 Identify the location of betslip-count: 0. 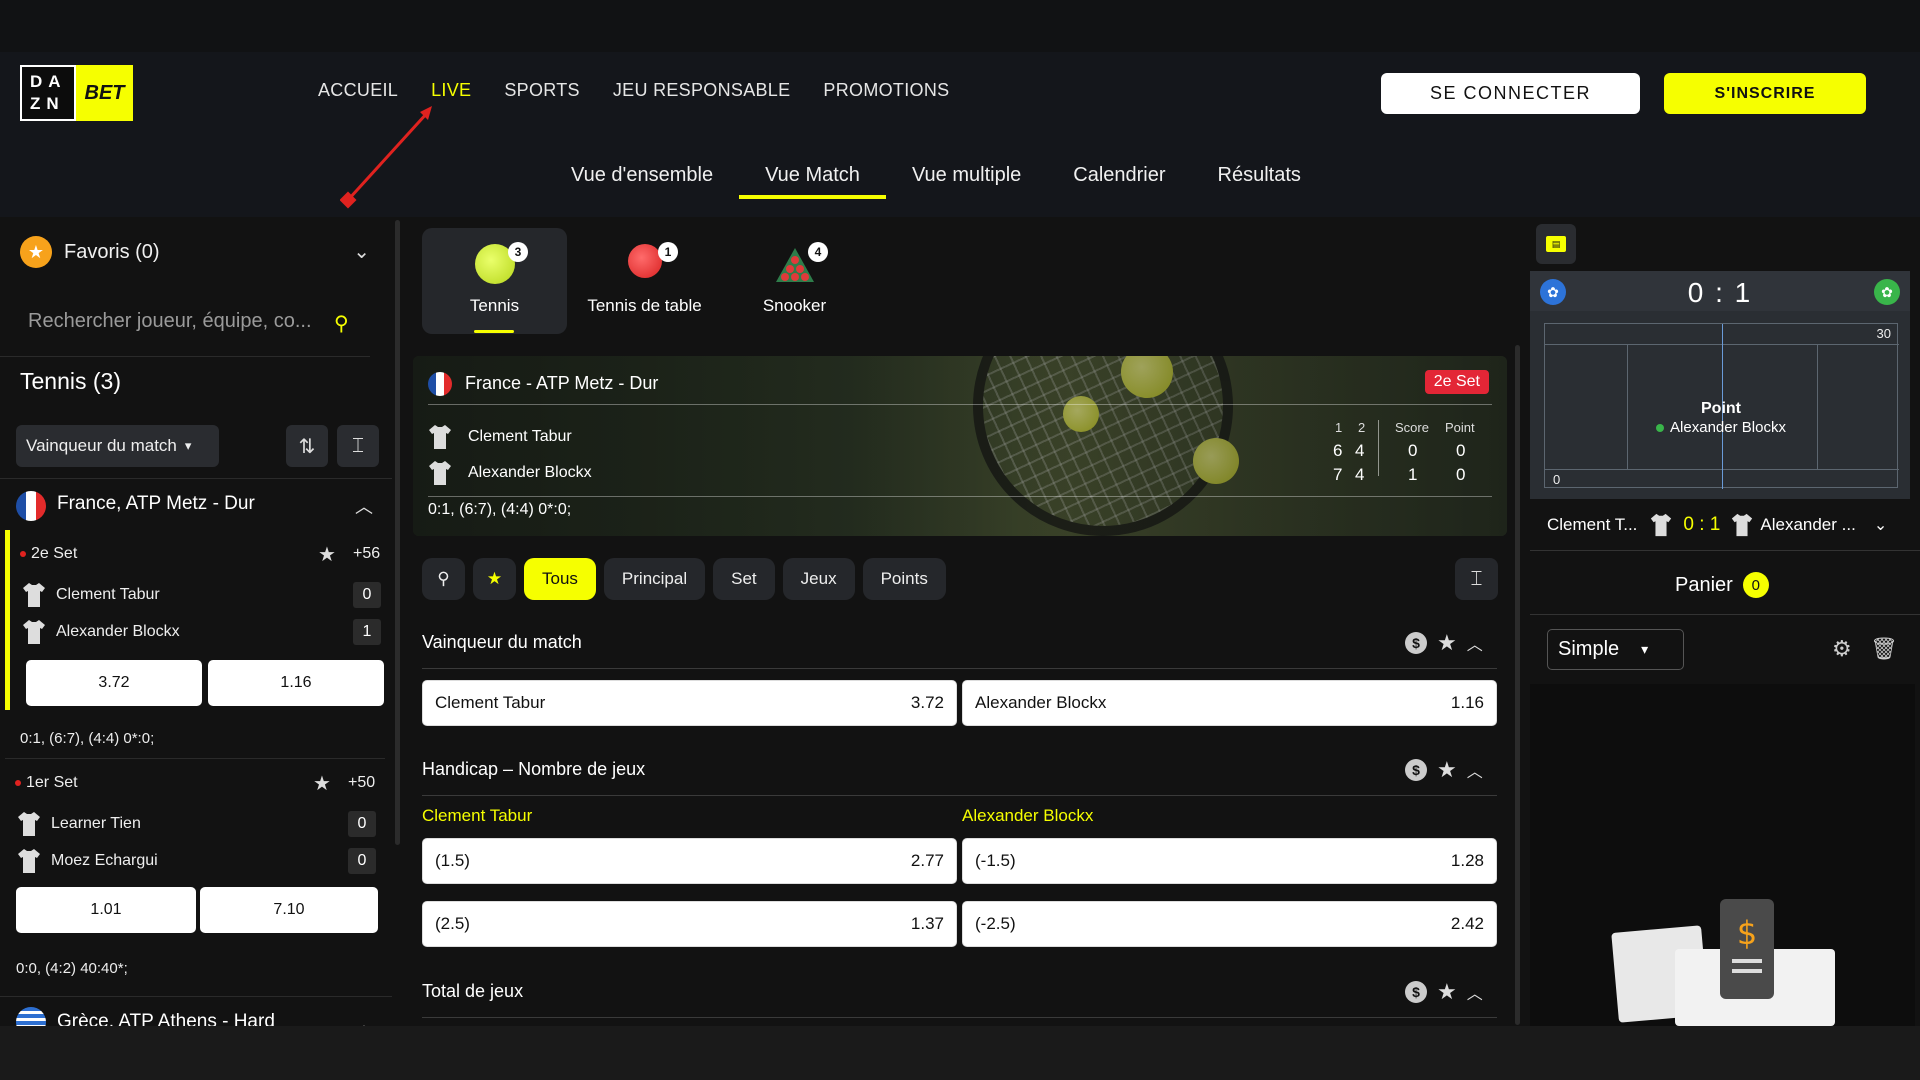
(1755, 585).